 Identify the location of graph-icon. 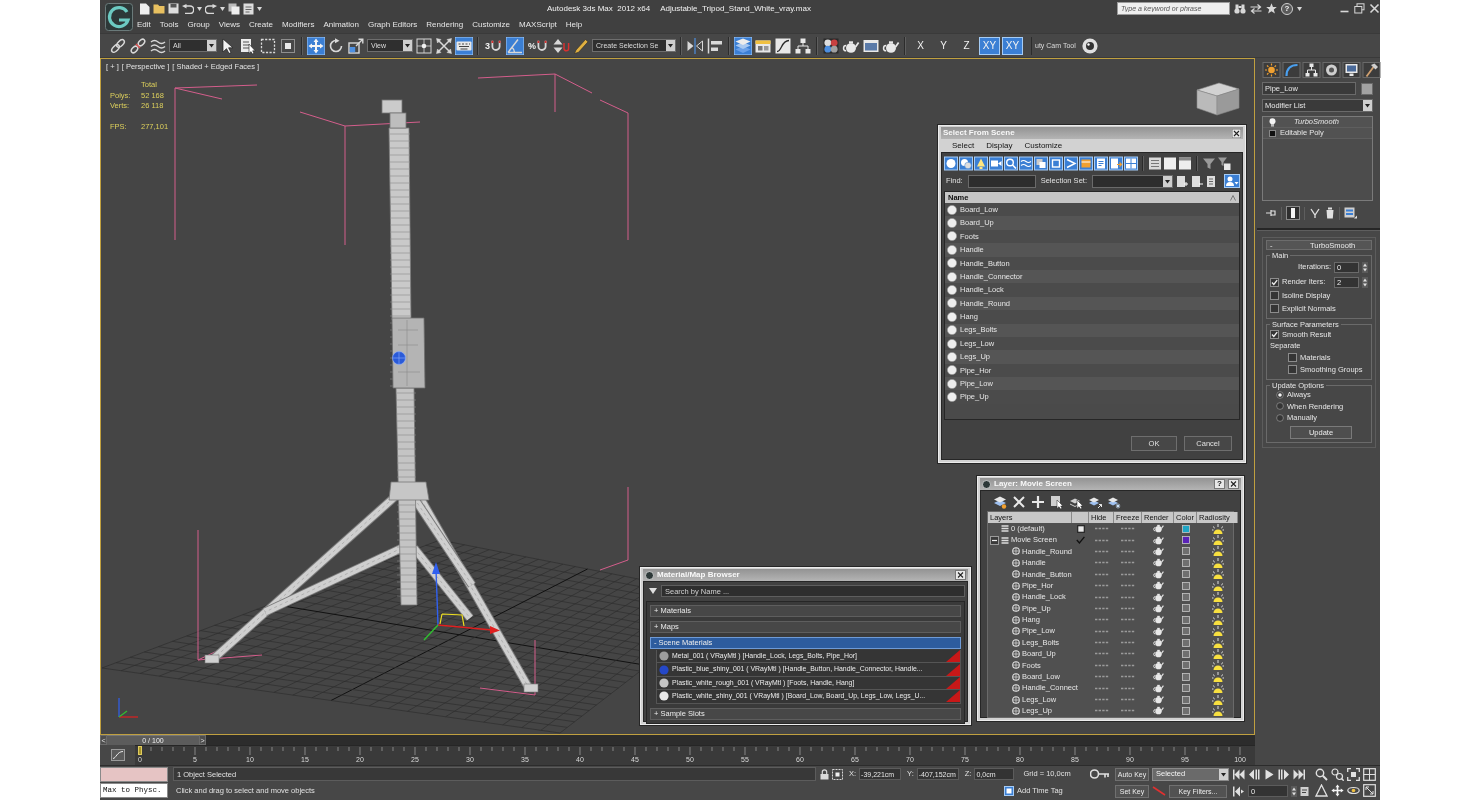
(783, 45).